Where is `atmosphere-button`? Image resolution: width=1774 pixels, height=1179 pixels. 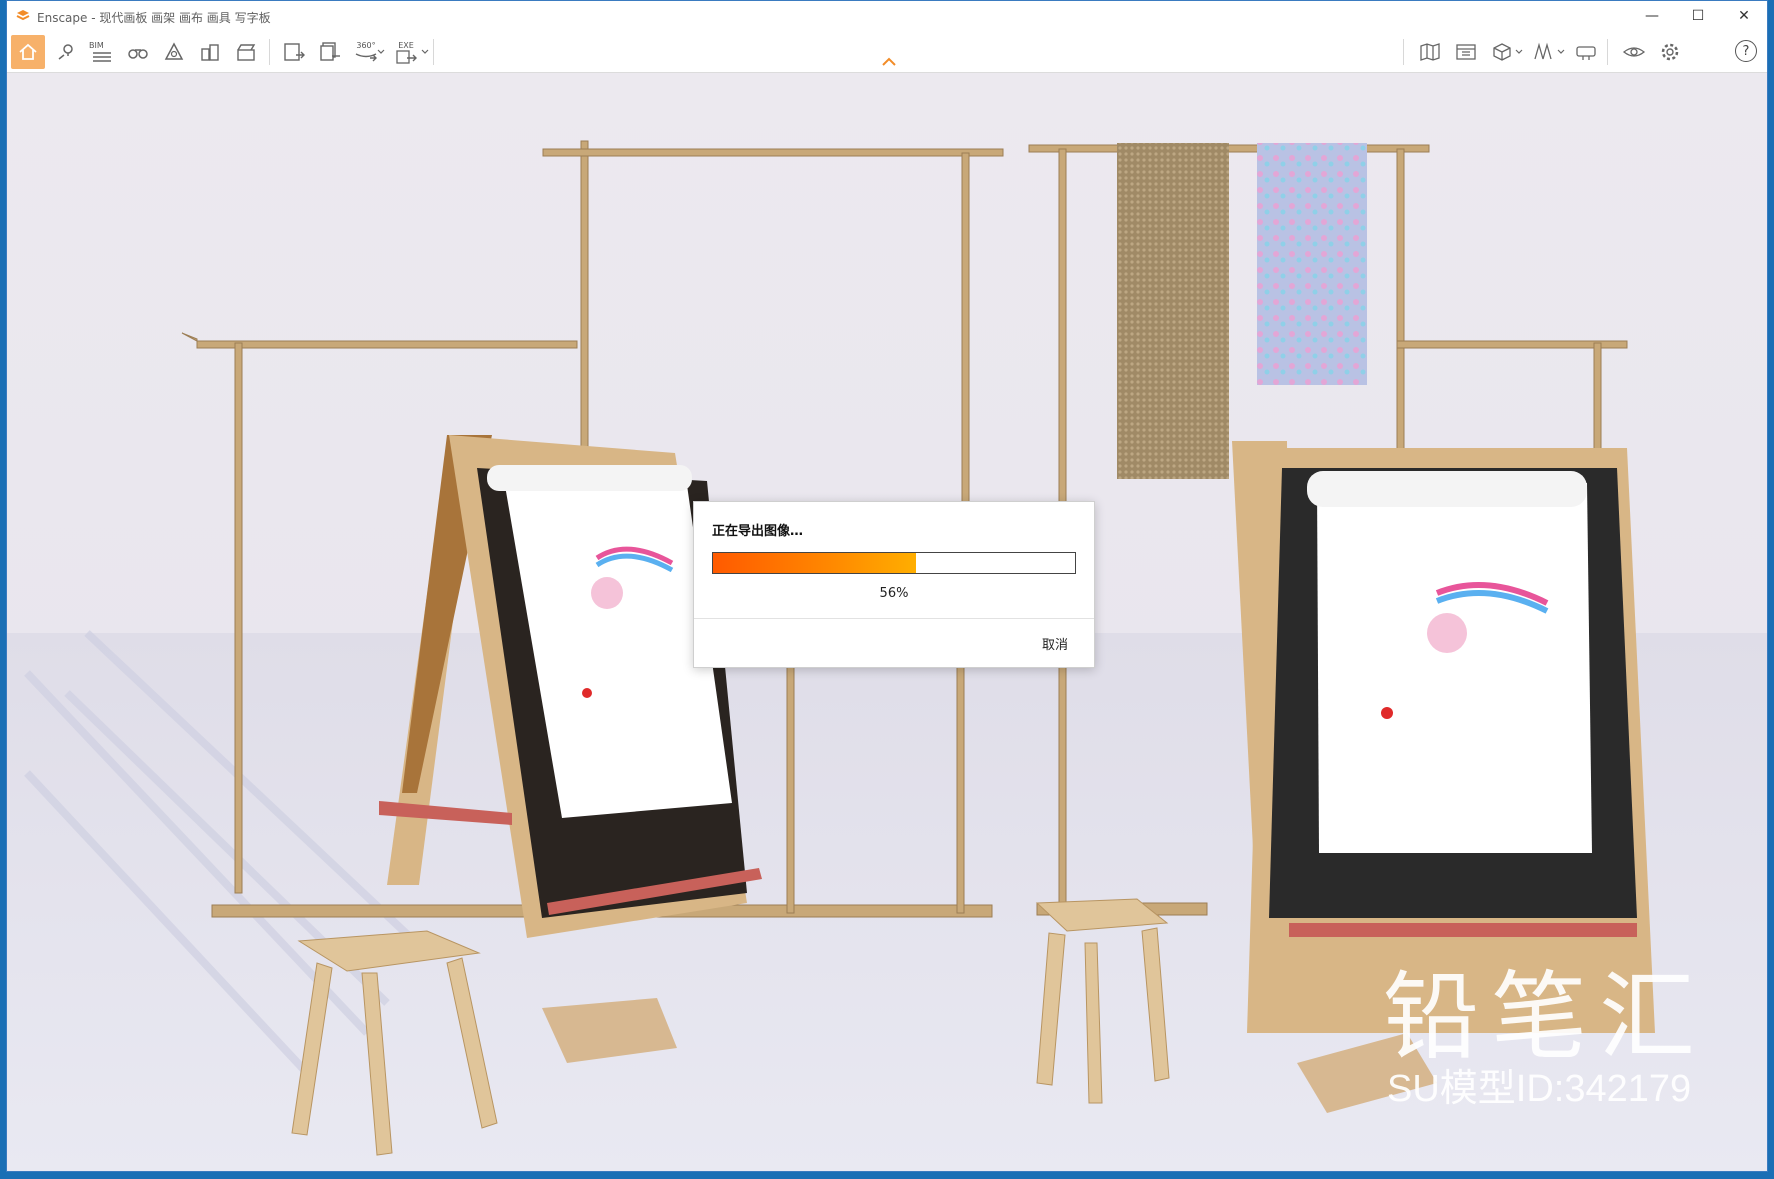 atmosphere-button is located at coordinates (174, 52).